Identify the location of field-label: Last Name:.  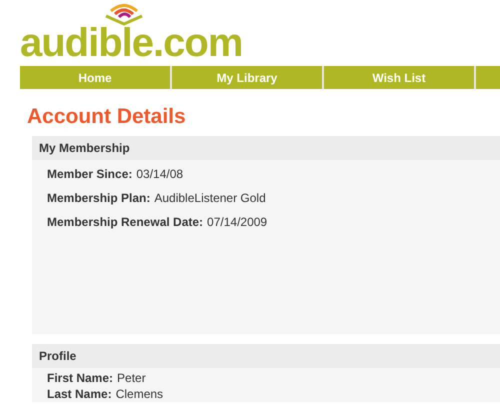
(79, 394).